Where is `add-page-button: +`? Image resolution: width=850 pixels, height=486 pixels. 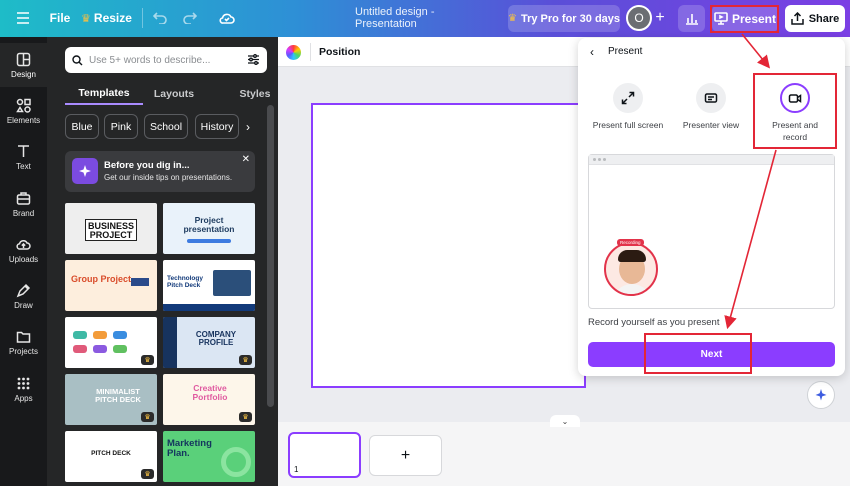
add-page-button: + is located at coordinates (405, 455).